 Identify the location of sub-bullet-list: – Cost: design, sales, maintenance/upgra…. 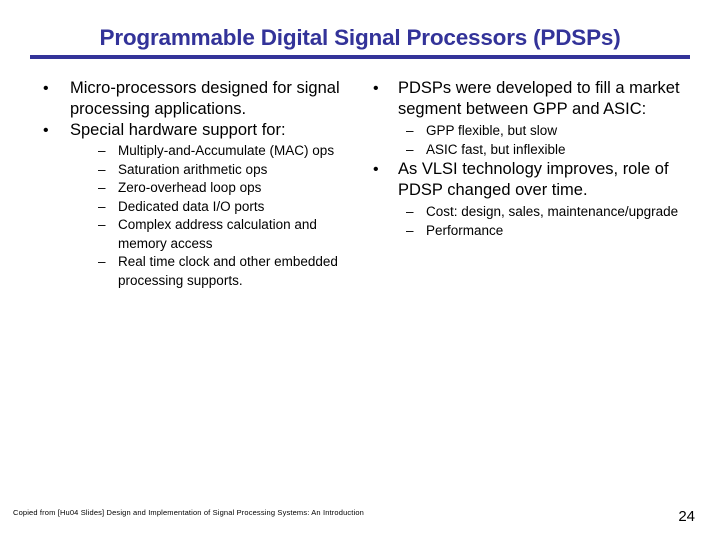
(551, 221).